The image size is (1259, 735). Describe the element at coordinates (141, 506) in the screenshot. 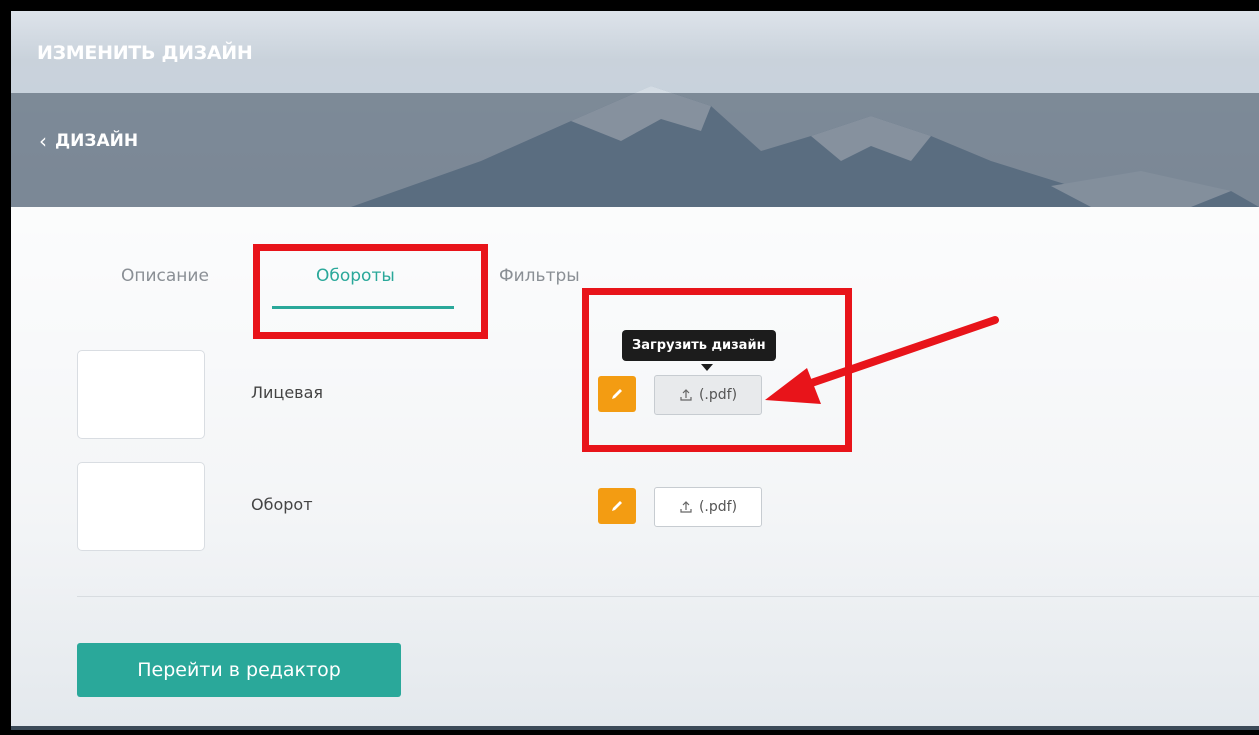

I see `back-thumbnail` at that location.